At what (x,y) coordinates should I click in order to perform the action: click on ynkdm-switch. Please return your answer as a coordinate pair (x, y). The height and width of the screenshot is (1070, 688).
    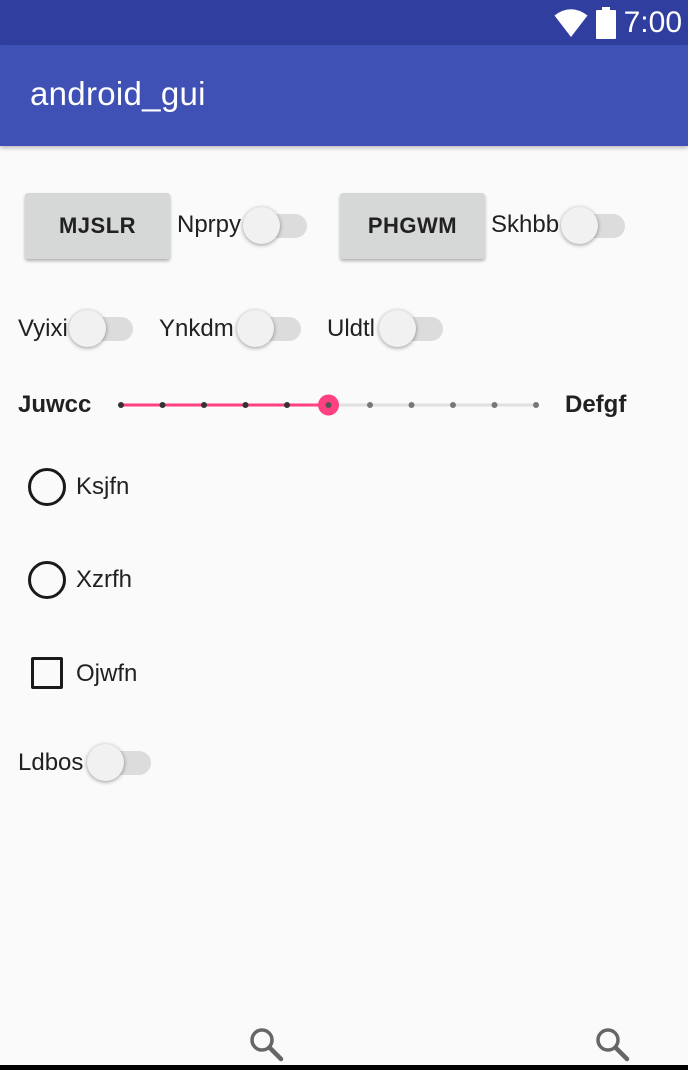
    Looking at the image, I should click on (270, 329).